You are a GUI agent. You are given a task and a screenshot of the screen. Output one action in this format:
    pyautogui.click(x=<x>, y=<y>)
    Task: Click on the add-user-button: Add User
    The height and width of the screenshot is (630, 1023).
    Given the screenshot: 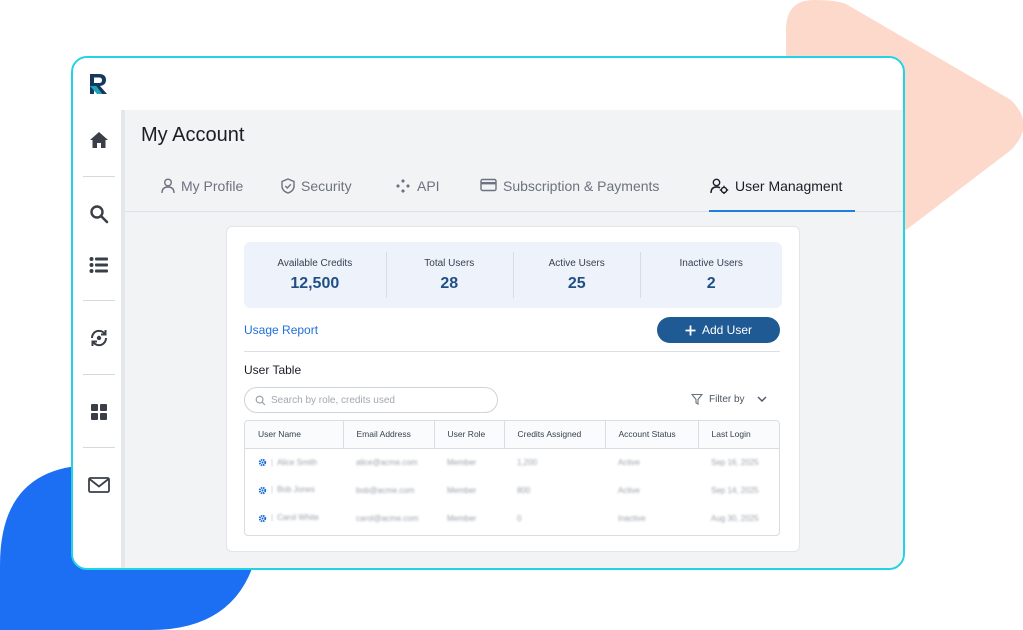 What is the action you would take?
    pyautogui.click(x=718, y=330)
    